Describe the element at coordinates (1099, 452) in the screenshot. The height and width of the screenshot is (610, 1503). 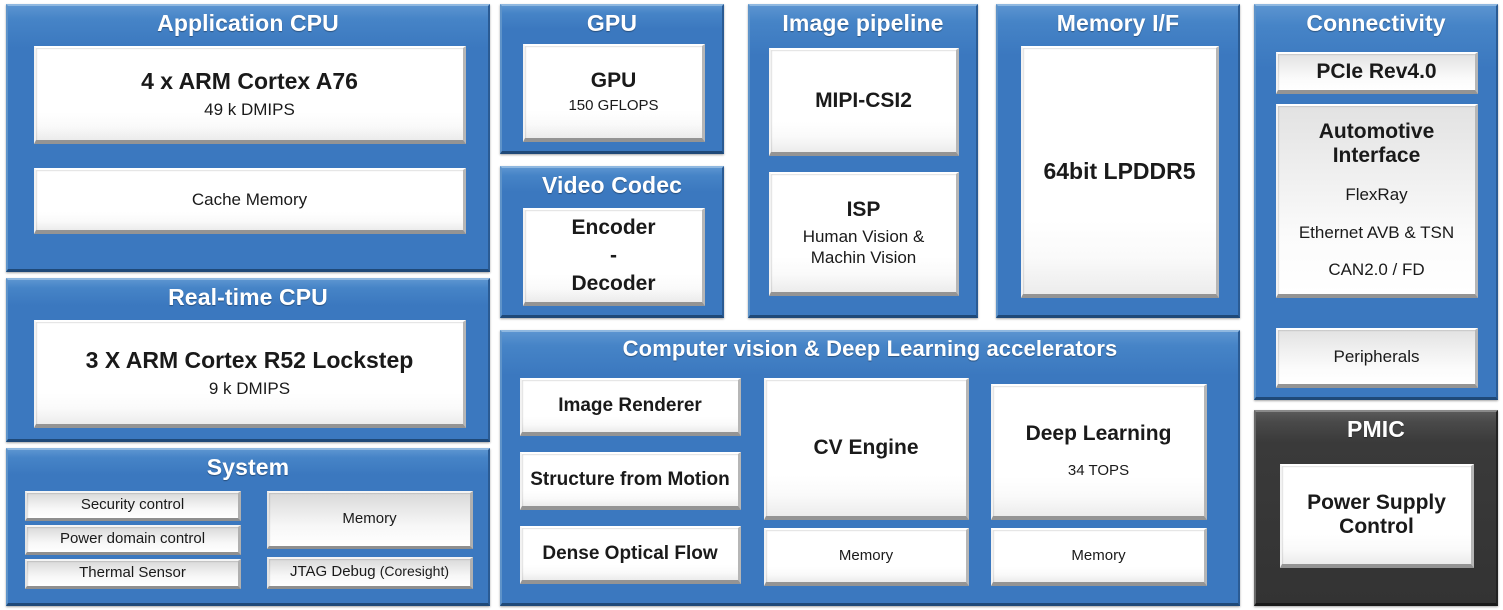
I see `block-deep-learning: Deep Learning 34 TOPS` at that location.